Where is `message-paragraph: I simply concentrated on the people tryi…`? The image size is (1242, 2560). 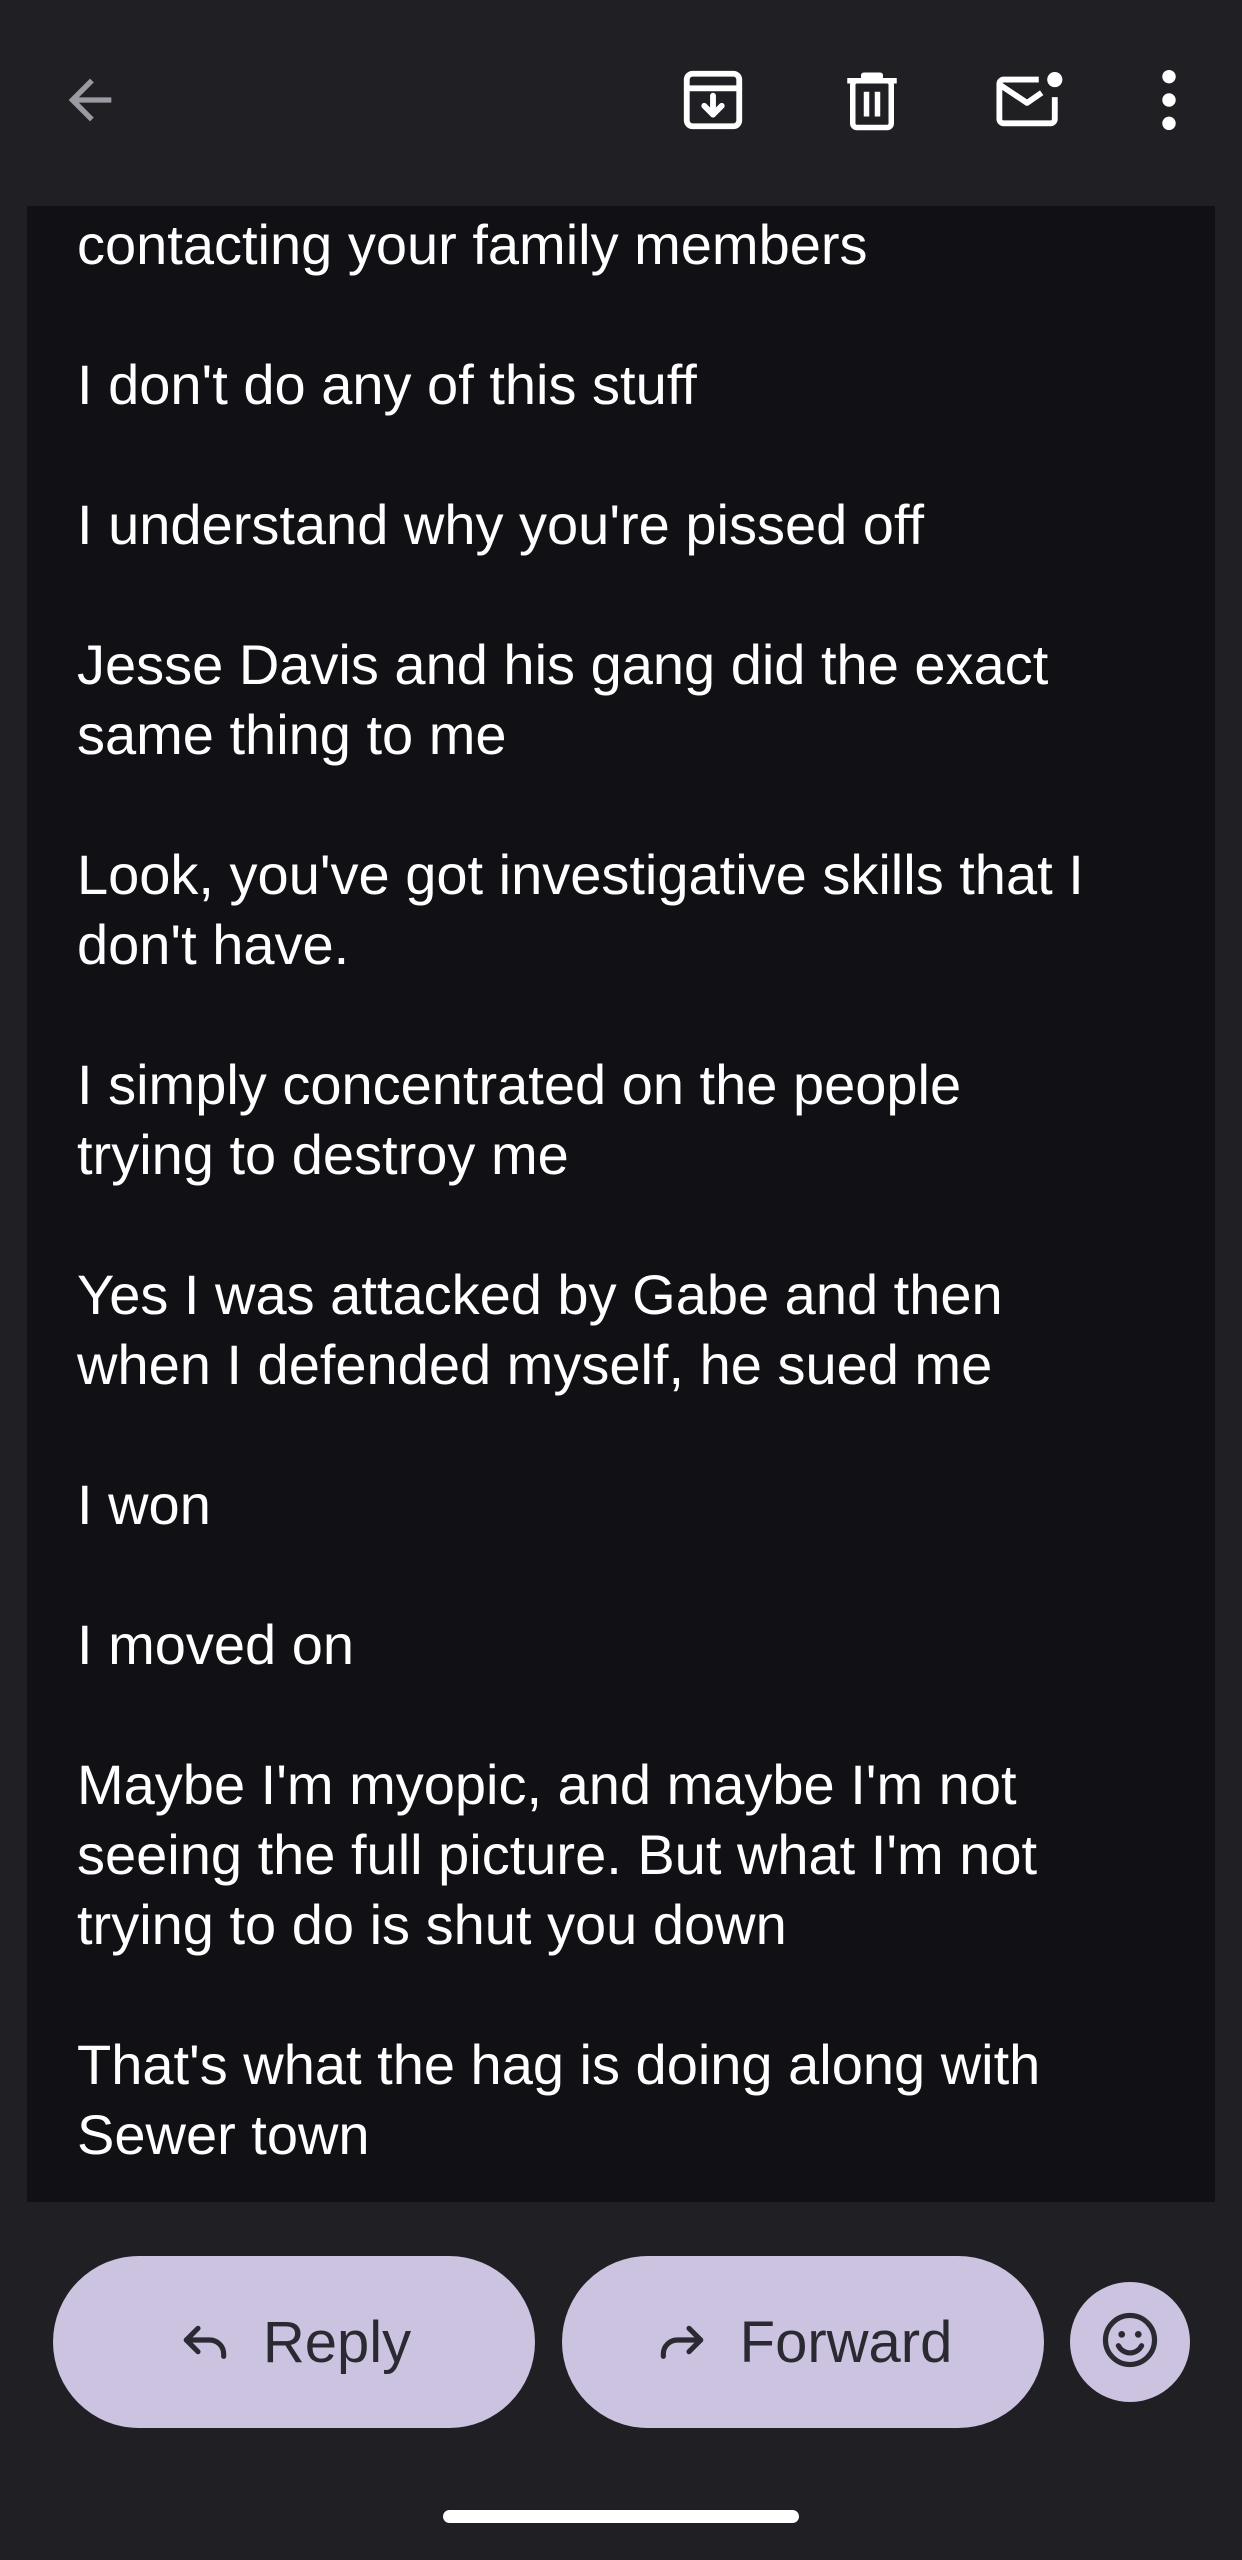 message-paragraph: I simply concentrated on the people tryi… is located at coordinates (519, 1119).